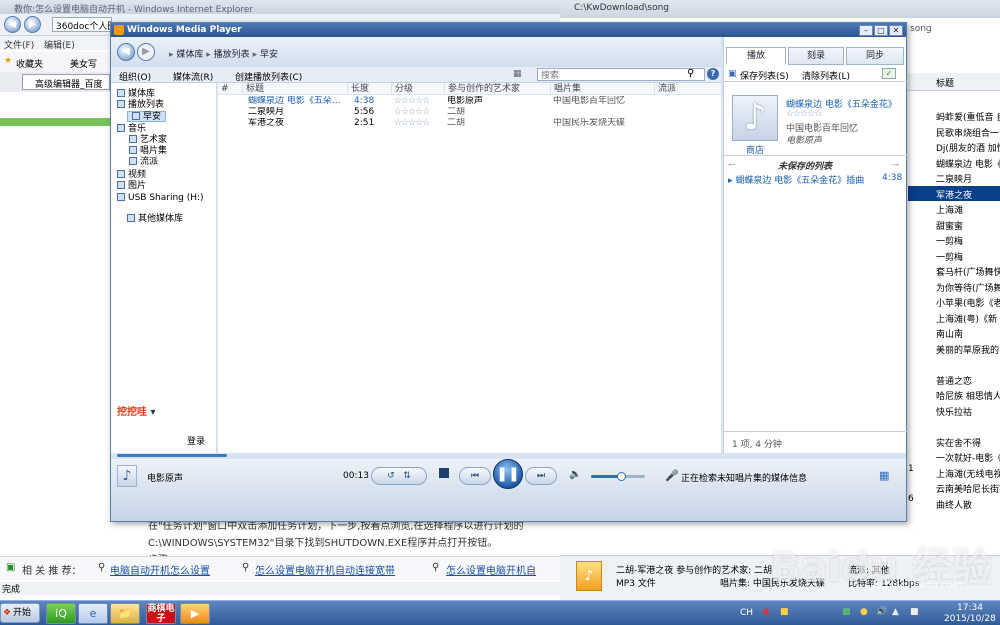  What do you see at coordinates (881, 612) in the screenshot?
I see `volume-tray-icon: 🔊` at bounding box center [881, 612].